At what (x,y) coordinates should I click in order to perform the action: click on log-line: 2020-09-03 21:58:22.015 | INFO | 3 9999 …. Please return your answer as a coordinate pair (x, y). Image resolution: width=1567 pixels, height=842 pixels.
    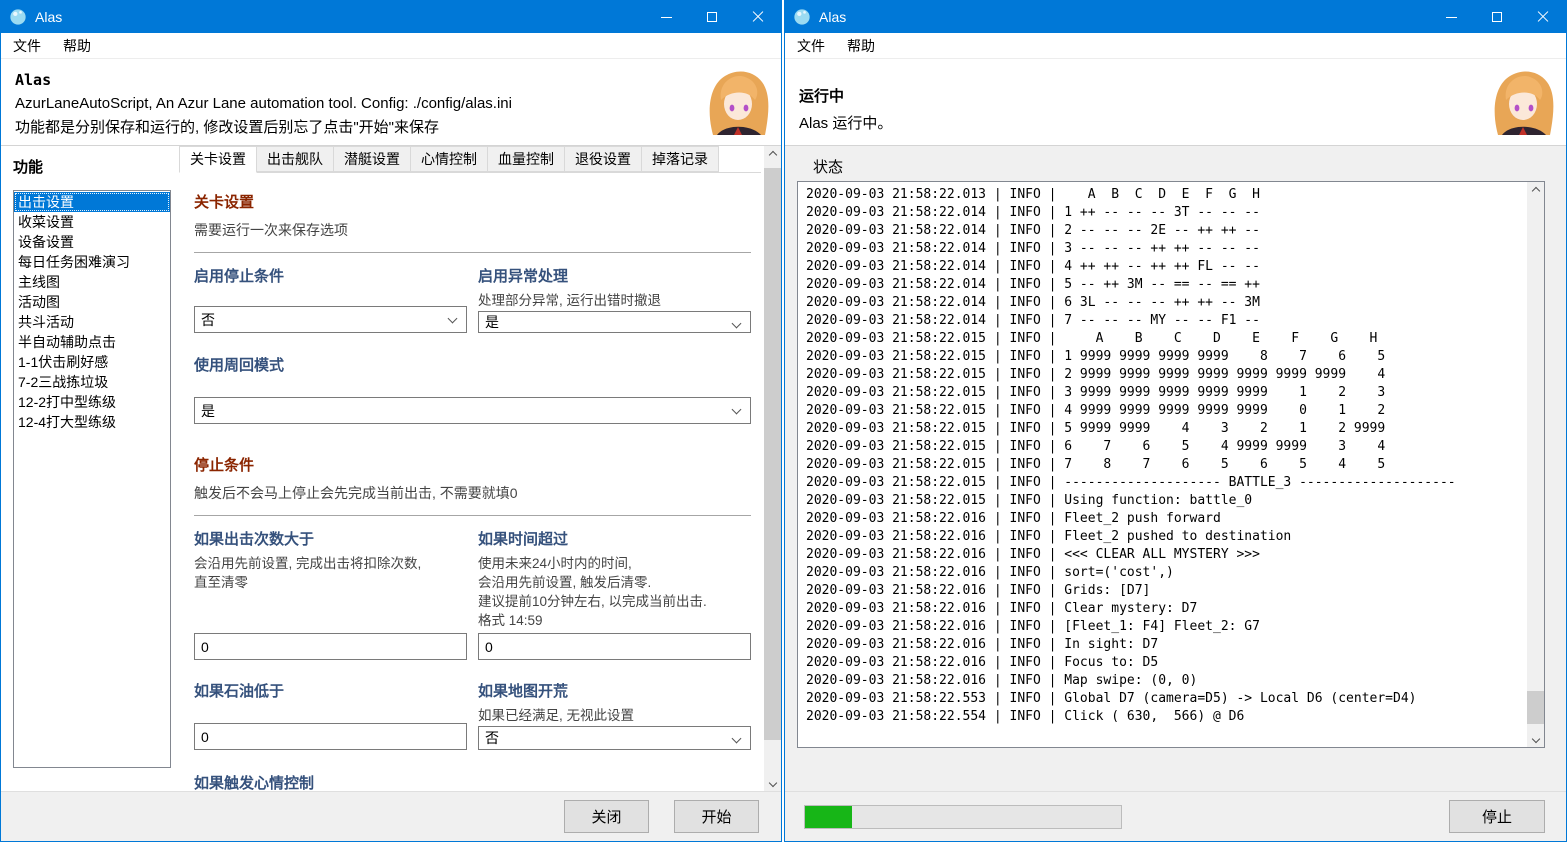
    Looking at the image, I should click on (1096, 392).